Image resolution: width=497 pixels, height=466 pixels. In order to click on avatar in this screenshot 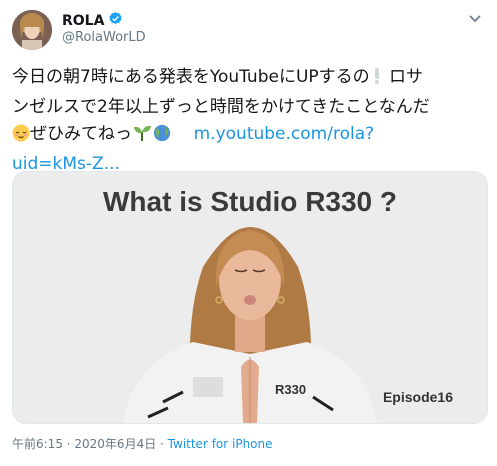, I will do `click(32, 30)`.